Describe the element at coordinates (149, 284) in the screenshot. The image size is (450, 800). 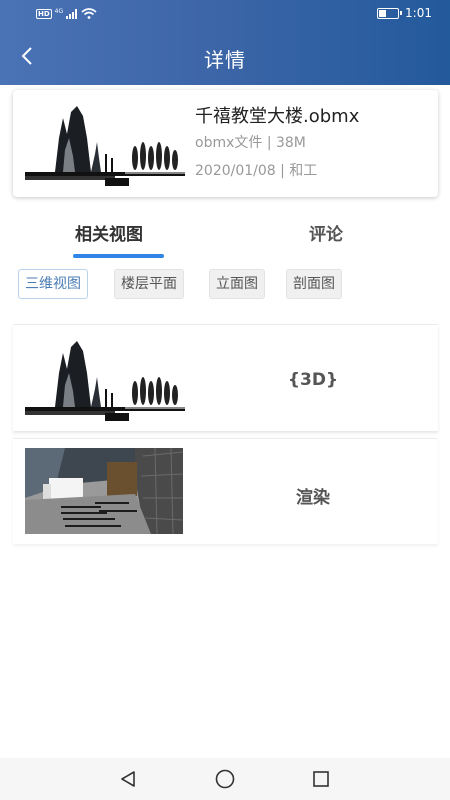
I see `filter-floor-plan: 楼层平面` at that location.